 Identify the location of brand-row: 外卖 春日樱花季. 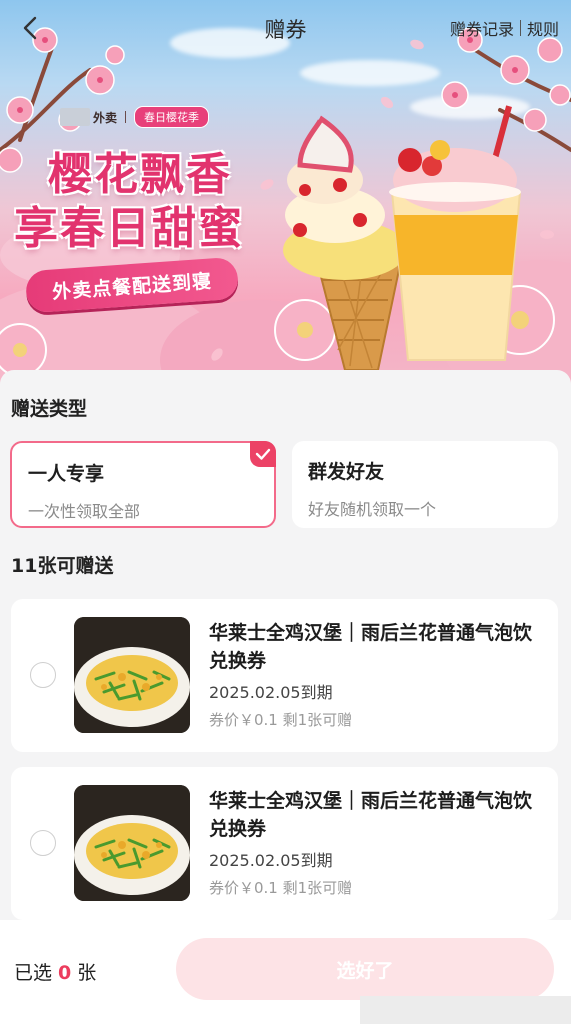
(135, 117).